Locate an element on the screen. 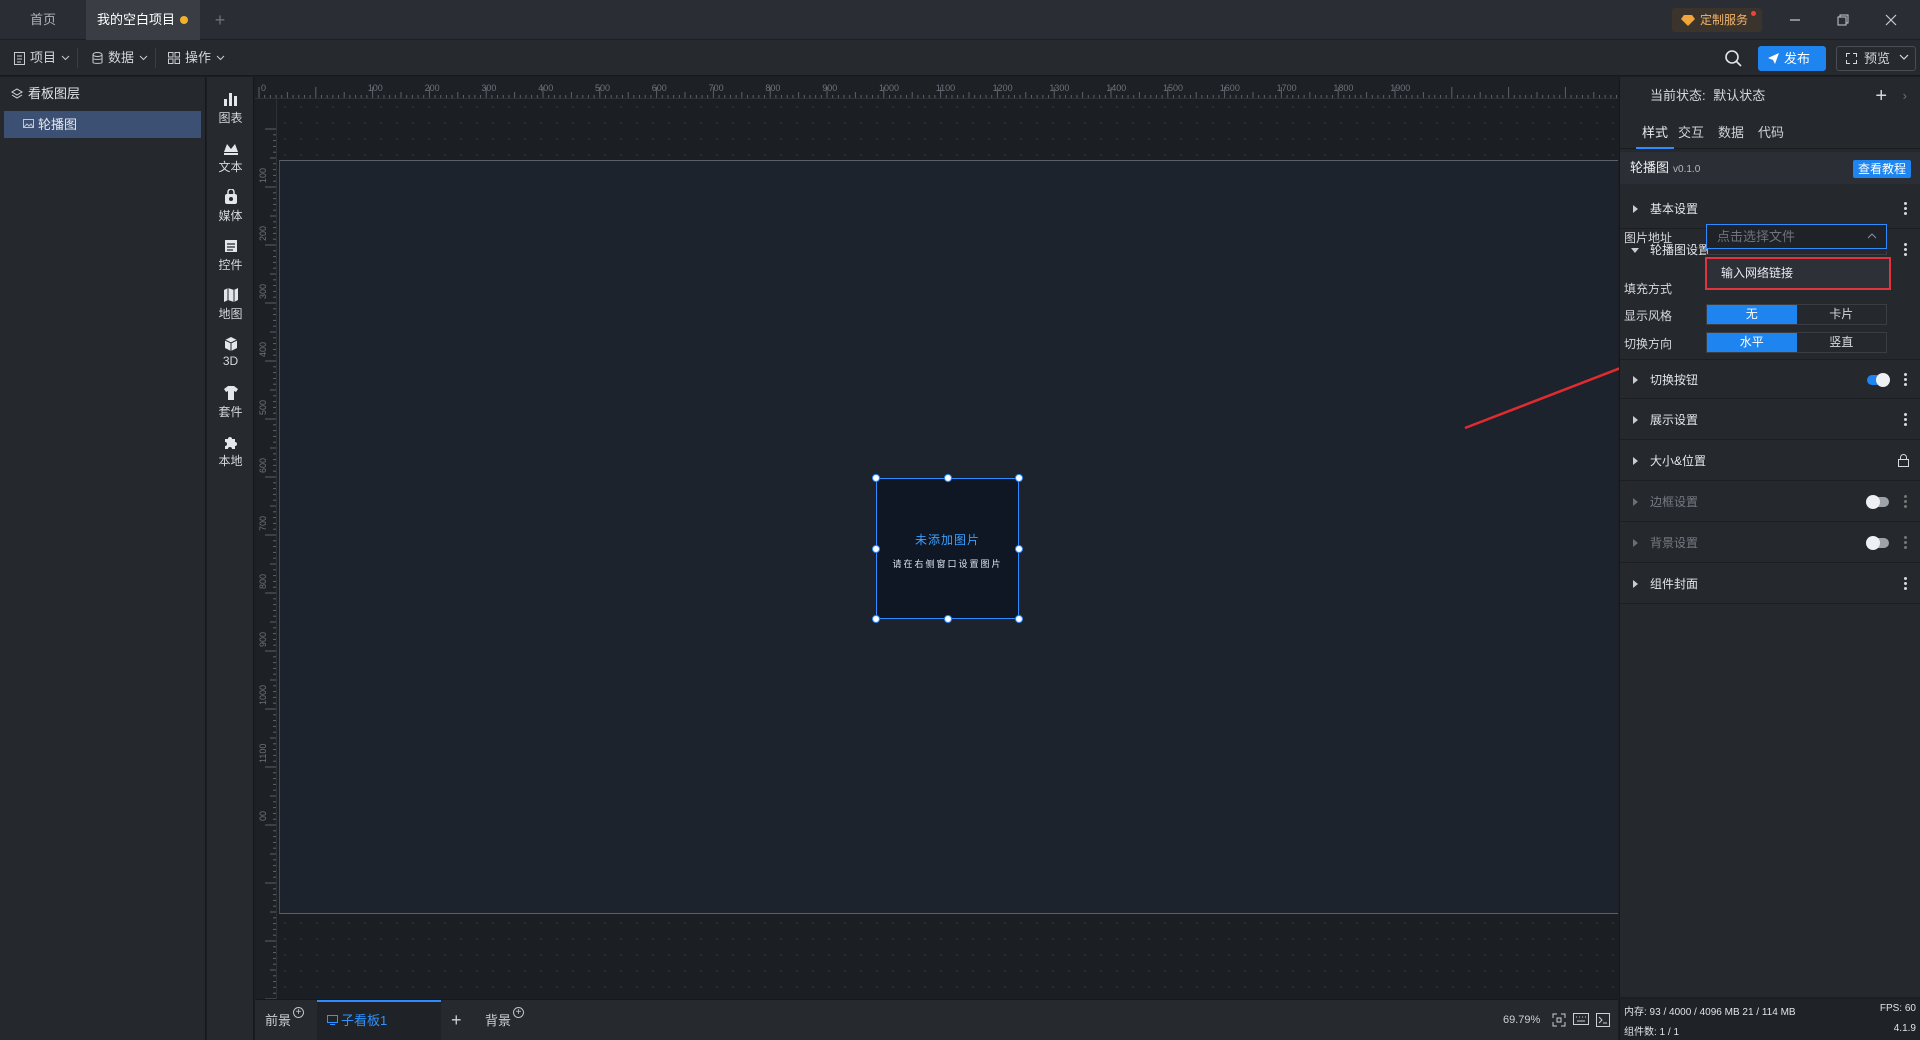 This screenshot has width=1920, height=1040. section-size-position: 大小&位置 is located at coordinates (1770, 461).